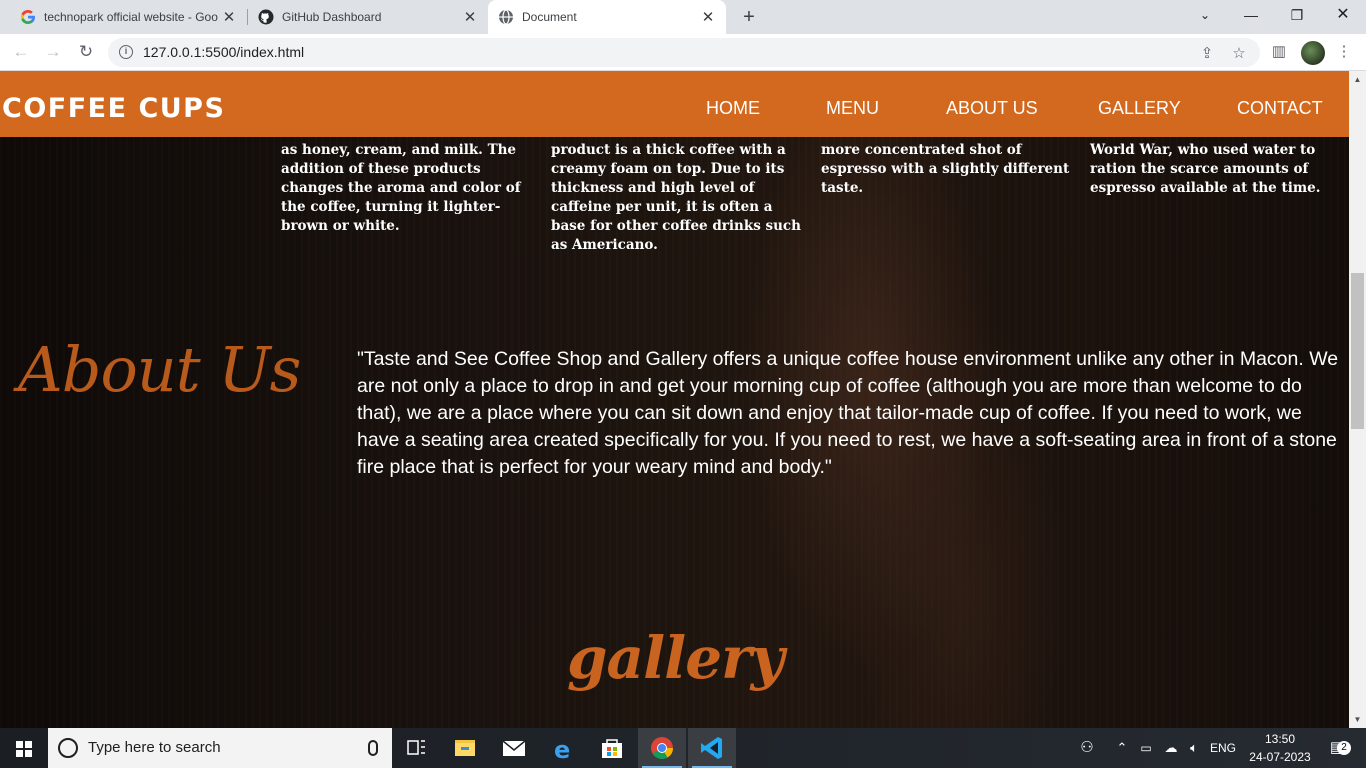  I want to click on restore-button: ❐, so click(1297, 15).